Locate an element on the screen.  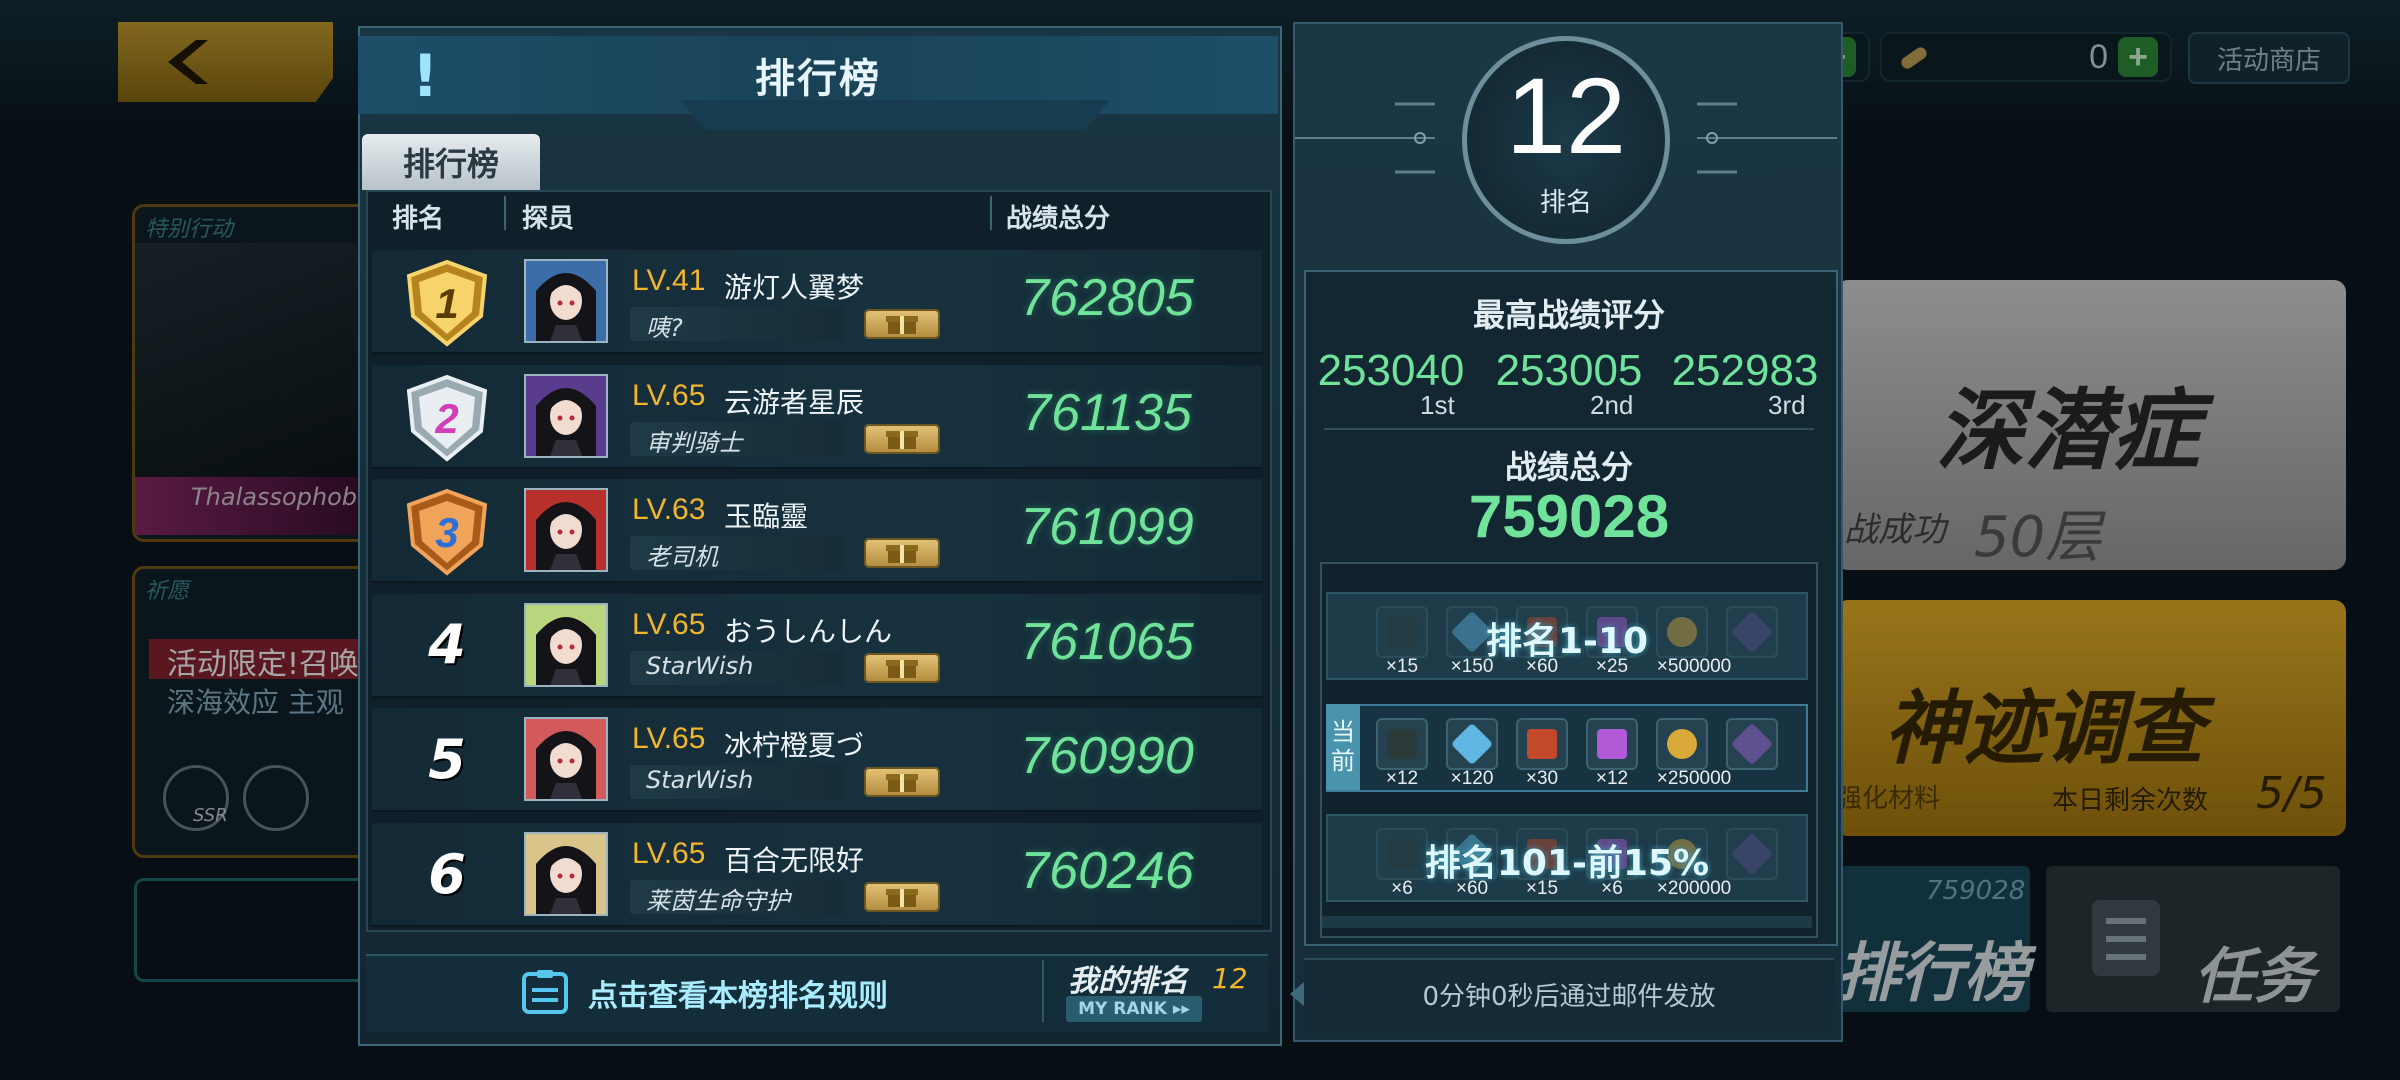
panel-title: 排行榜 is located at coordinates (818, 79).